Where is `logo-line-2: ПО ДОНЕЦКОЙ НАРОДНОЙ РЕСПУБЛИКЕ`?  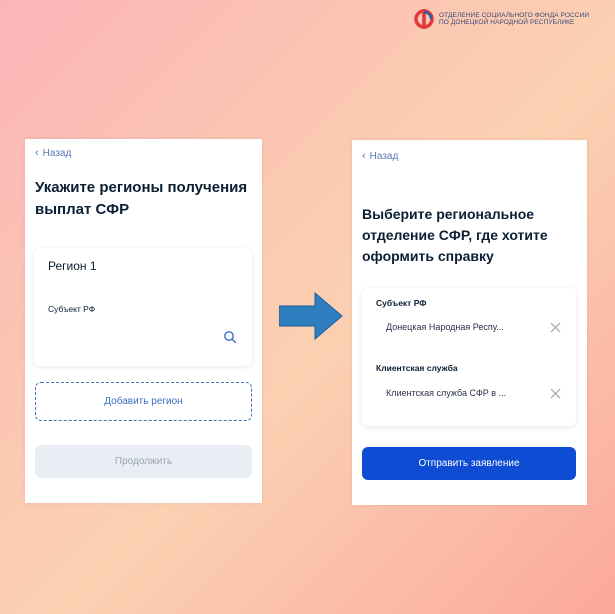
logo-line-2: ПО ДОНЕЦКОЙ НАРОДНОЙ РЕСПУБЛИКЕ is located at coordinates (507, 22).